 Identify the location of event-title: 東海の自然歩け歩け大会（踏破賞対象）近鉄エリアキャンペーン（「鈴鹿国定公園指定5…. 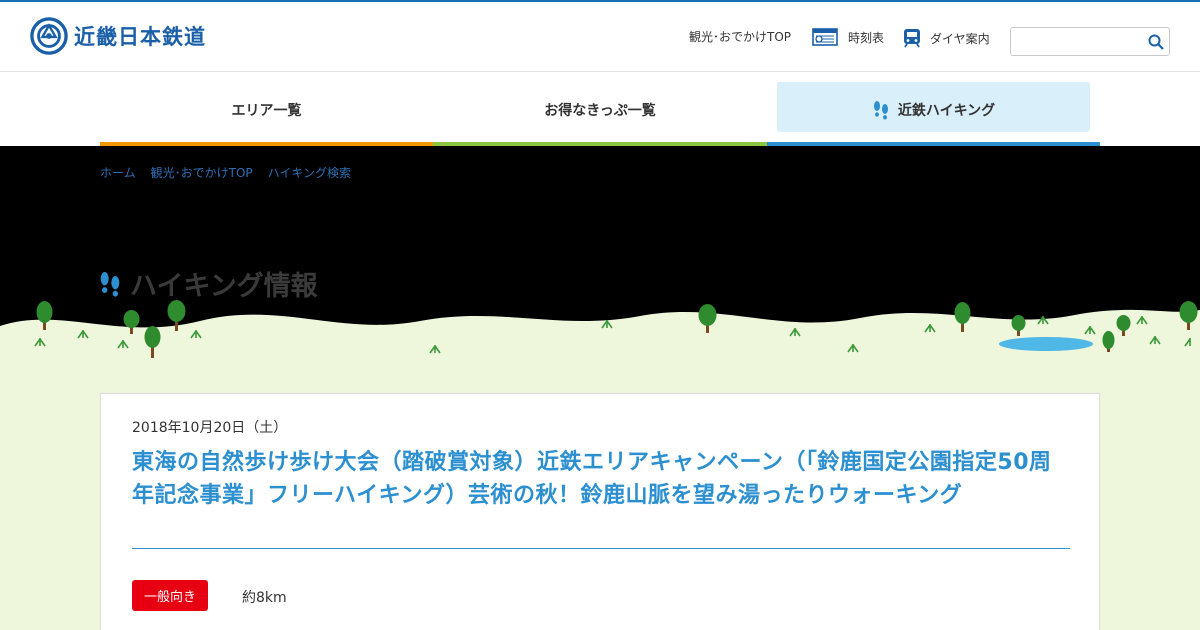
(592, 479).